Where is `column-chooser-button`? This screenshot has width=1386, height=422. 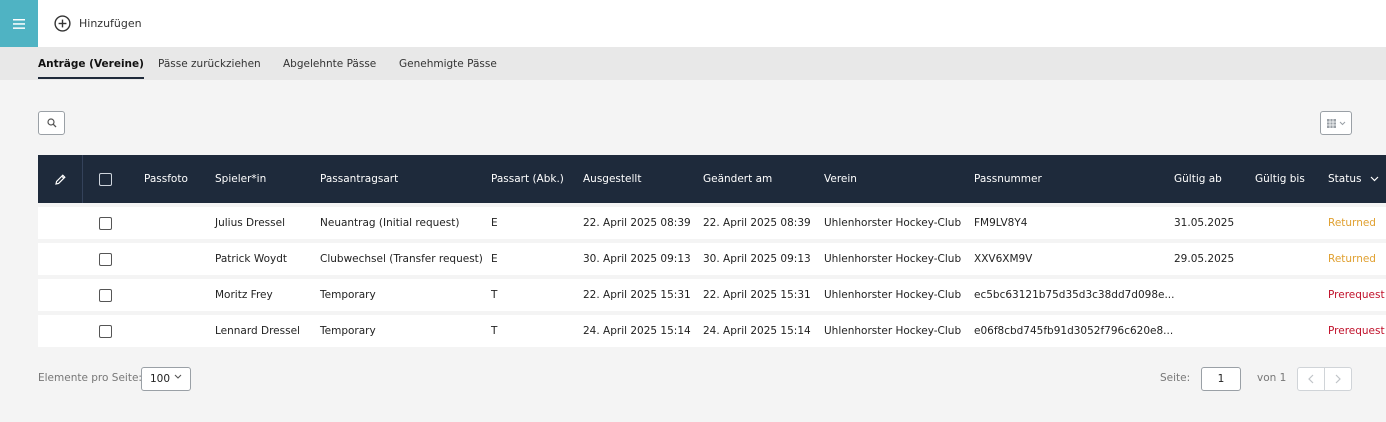 column-chooser-button is located at coordinates (1336, 123).